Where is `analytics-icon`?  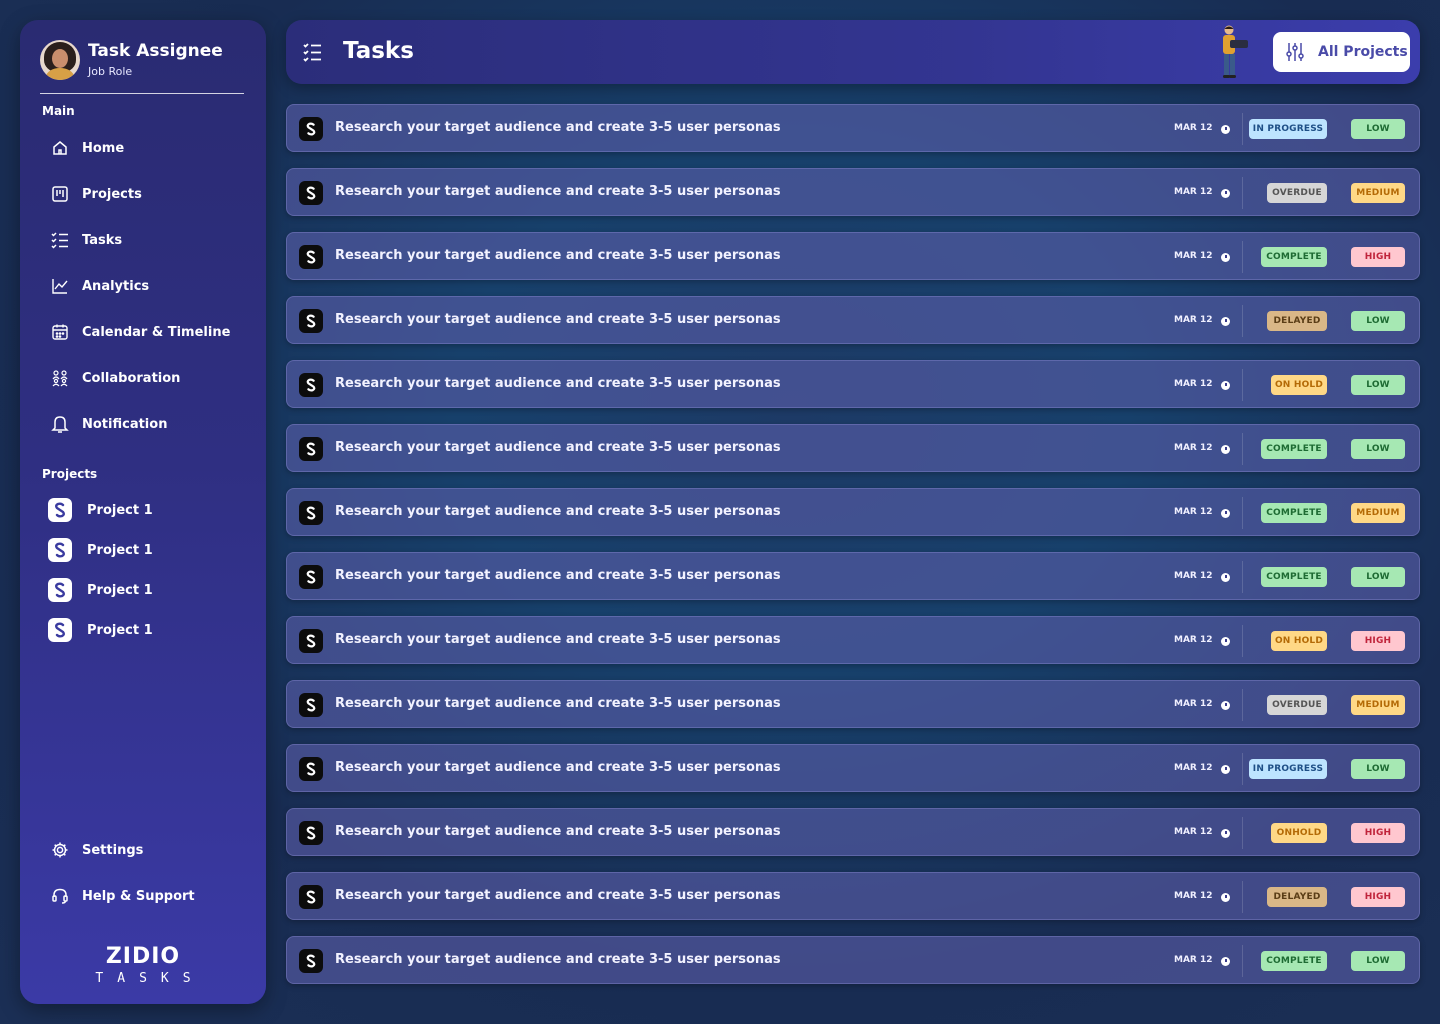
analytics-icon is located at coordinates (60, 286).